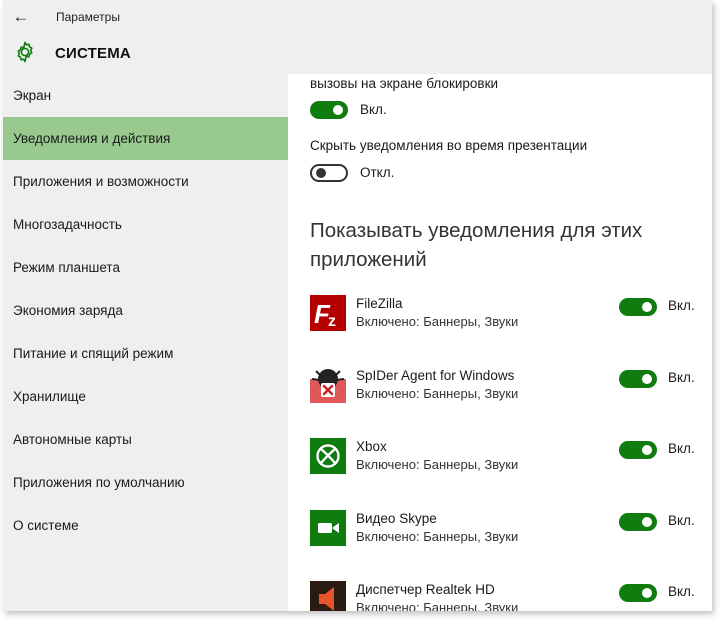  I want to click on sidebar-item-about: О системе, so click(145, 525).